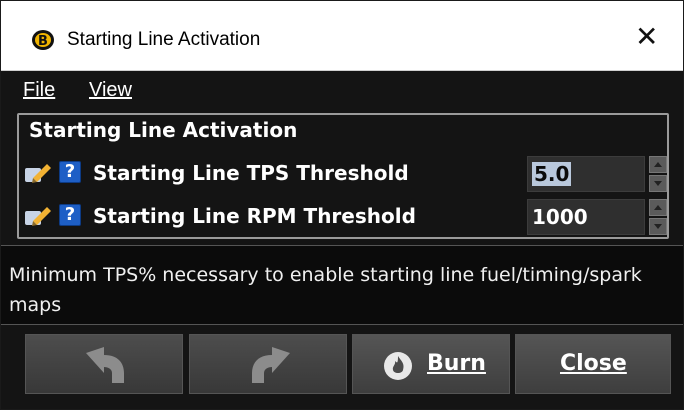 This screenshot has height=410, width=684. I want to click on svg-text: B, so click(43, 41).